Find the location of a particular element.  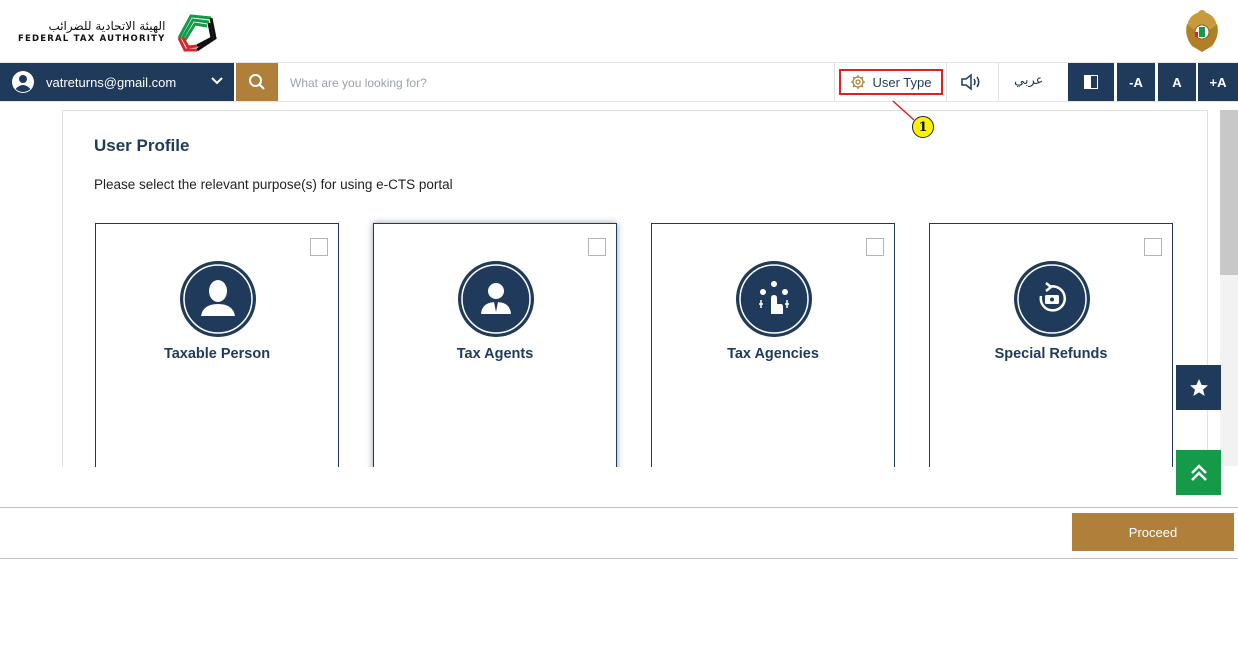

font-increase-button: +A is located at coordinates (1218, 82).